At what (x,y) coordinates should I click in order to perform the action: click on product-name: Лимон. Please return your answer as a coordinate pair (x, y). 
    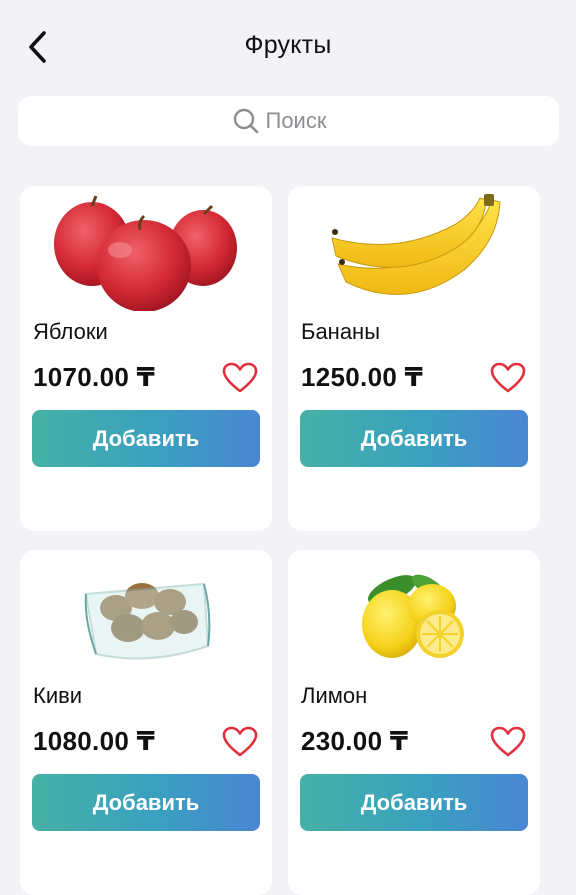
    Looking at the image, I should click on (334, 695).